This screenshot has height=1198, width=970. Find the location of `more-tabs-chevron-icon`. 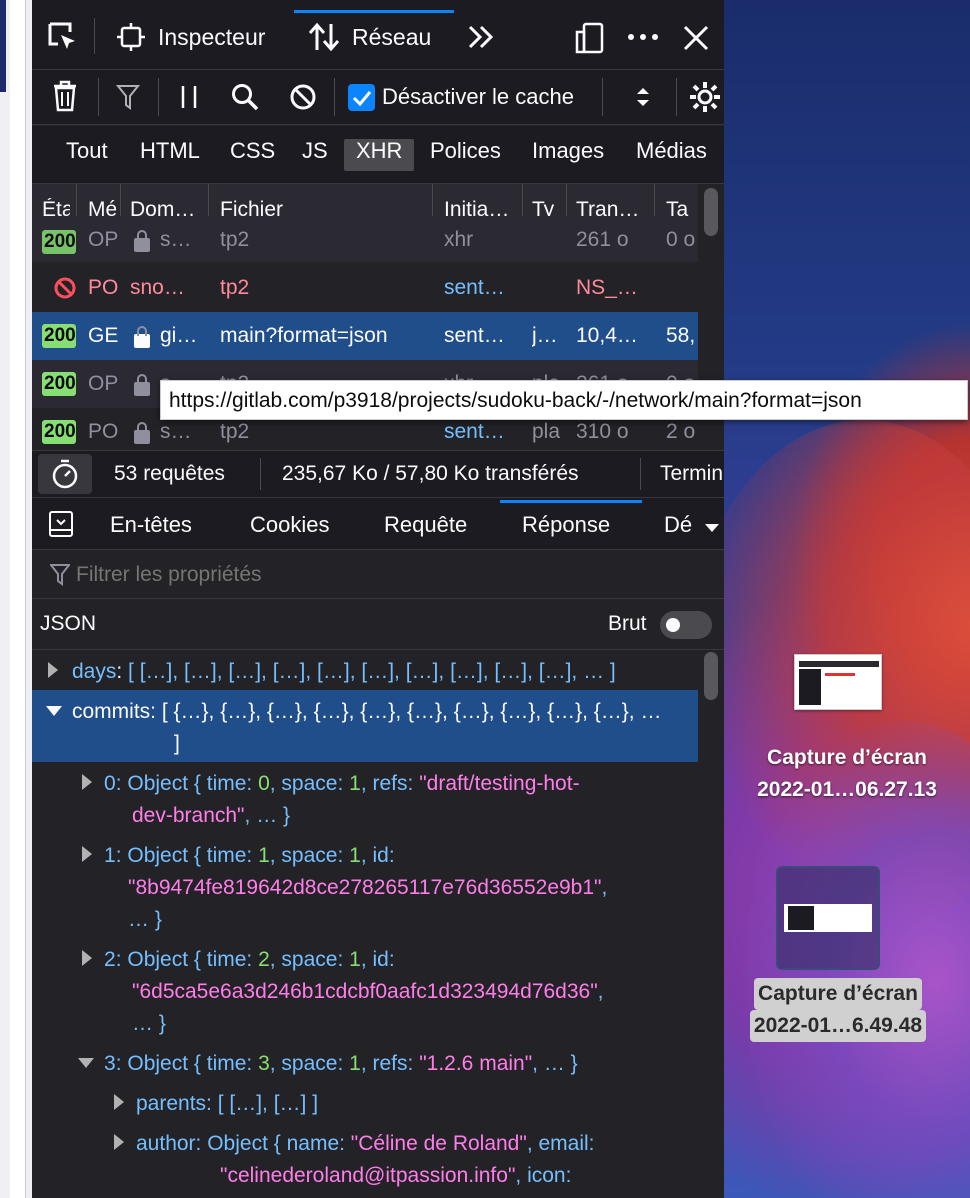

more-tabs-chevron-icon is located at coordinates (481, 37).